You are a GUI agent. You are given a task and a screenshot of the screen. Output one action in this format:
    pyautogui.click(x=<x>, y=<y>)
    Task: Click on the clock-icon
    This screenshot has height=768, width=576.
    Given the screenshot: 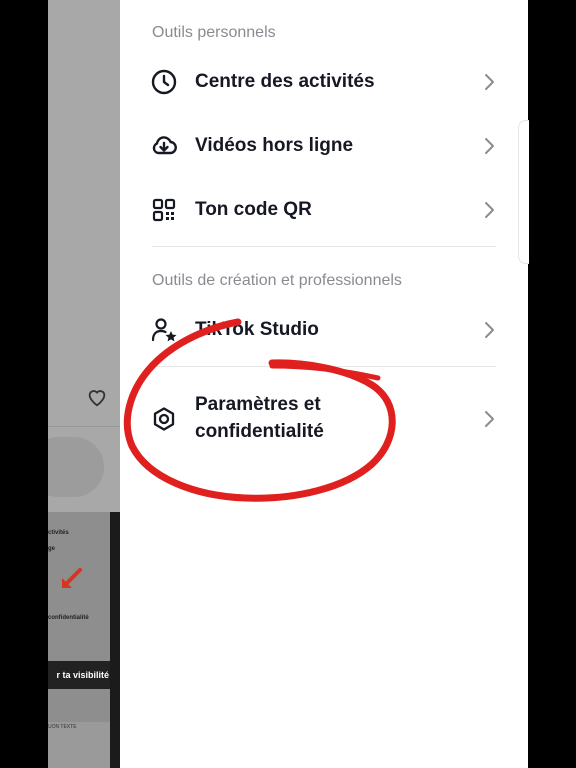 What is the action you would take?
    pyautogui.click(x=164, y=82)
    